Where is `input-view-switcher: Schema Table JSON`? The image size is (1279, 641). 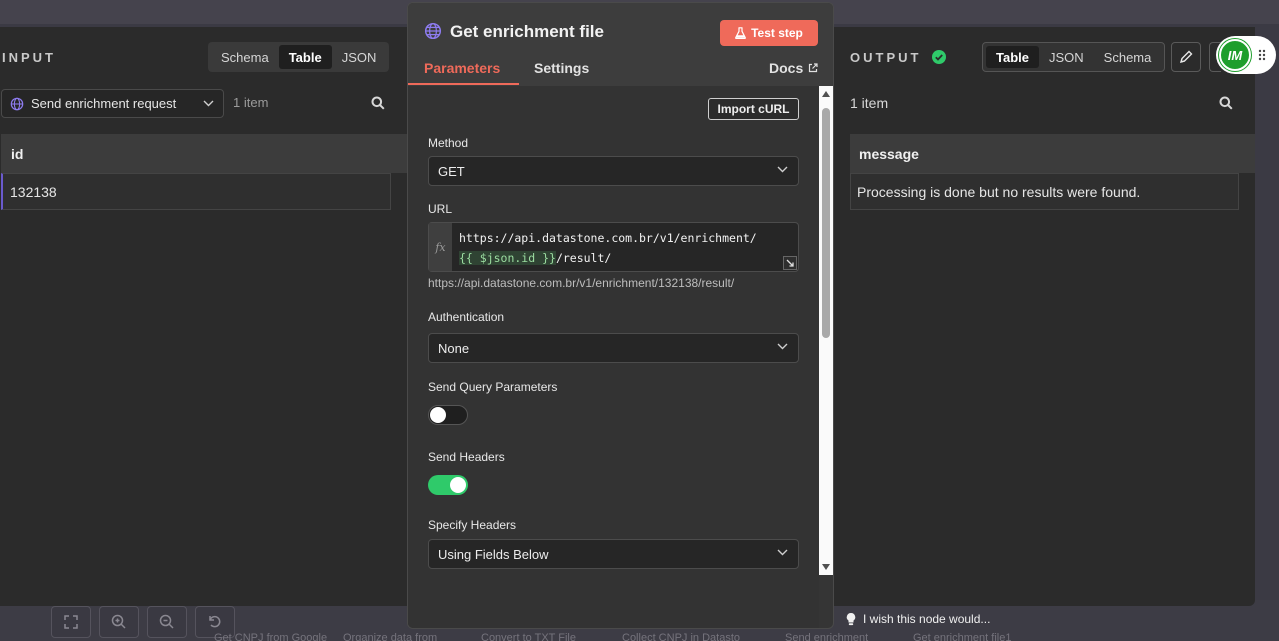
input-view-switcher: Schema Table JSON is located at coordinates (299, 57).